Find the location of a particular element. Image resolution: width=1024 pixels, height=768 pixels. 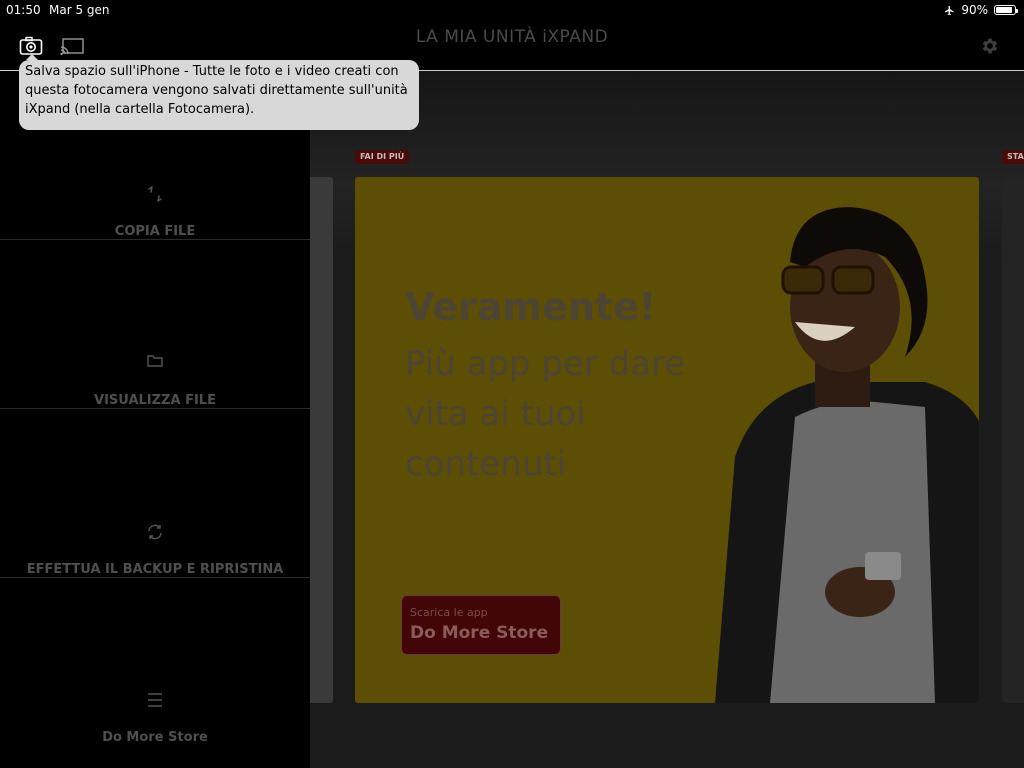

sidebar-item-visualizza-file: VISUALIZZA FILE is located at coordinates (155, 324).